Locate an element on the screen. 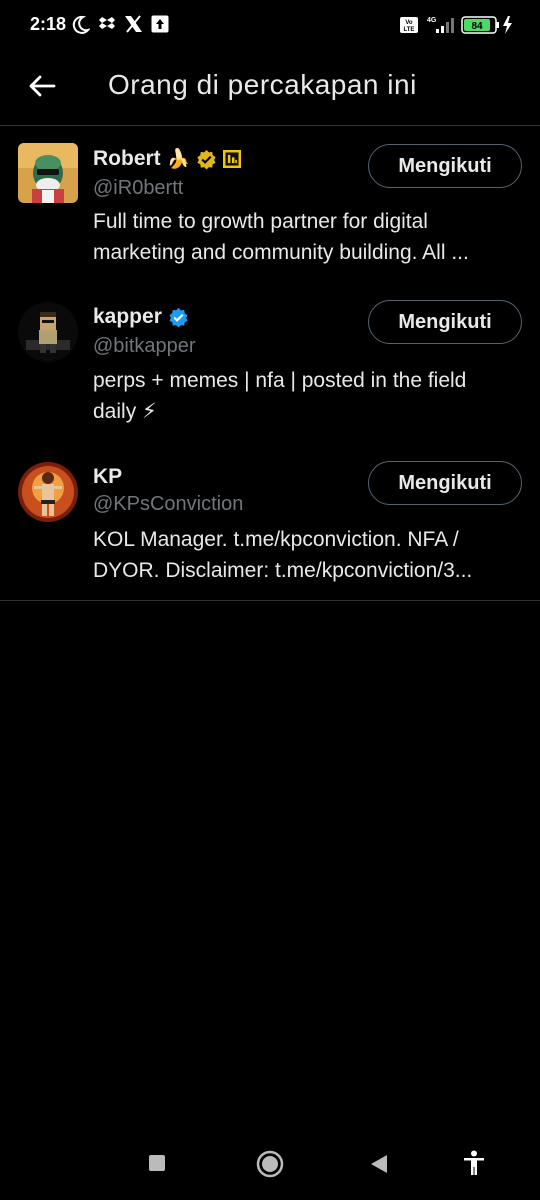 This screenshot has height=1200, width=540. svg-text: 4G is located at coordinates (432, 20).